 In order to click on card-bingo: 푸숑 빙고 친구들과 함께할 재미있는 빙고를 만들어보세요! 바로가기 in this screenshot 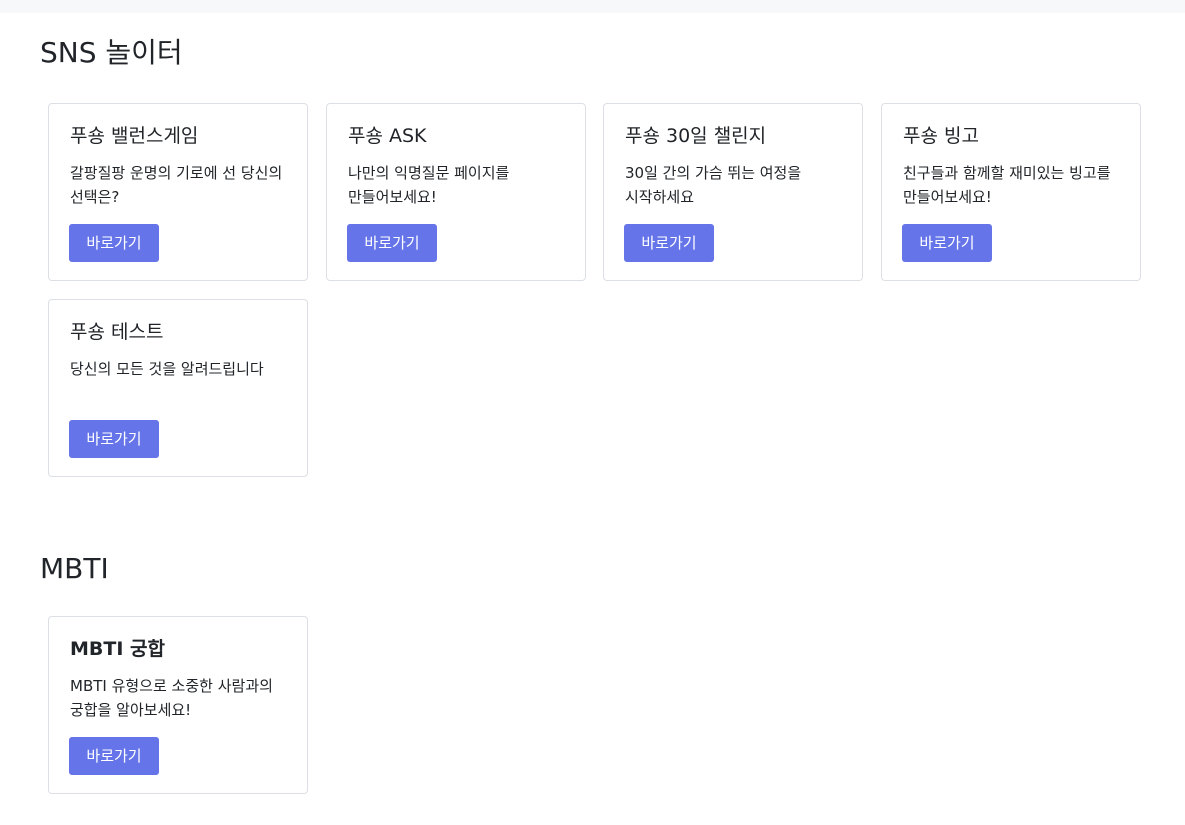, I will do `click(1011, 192)`.